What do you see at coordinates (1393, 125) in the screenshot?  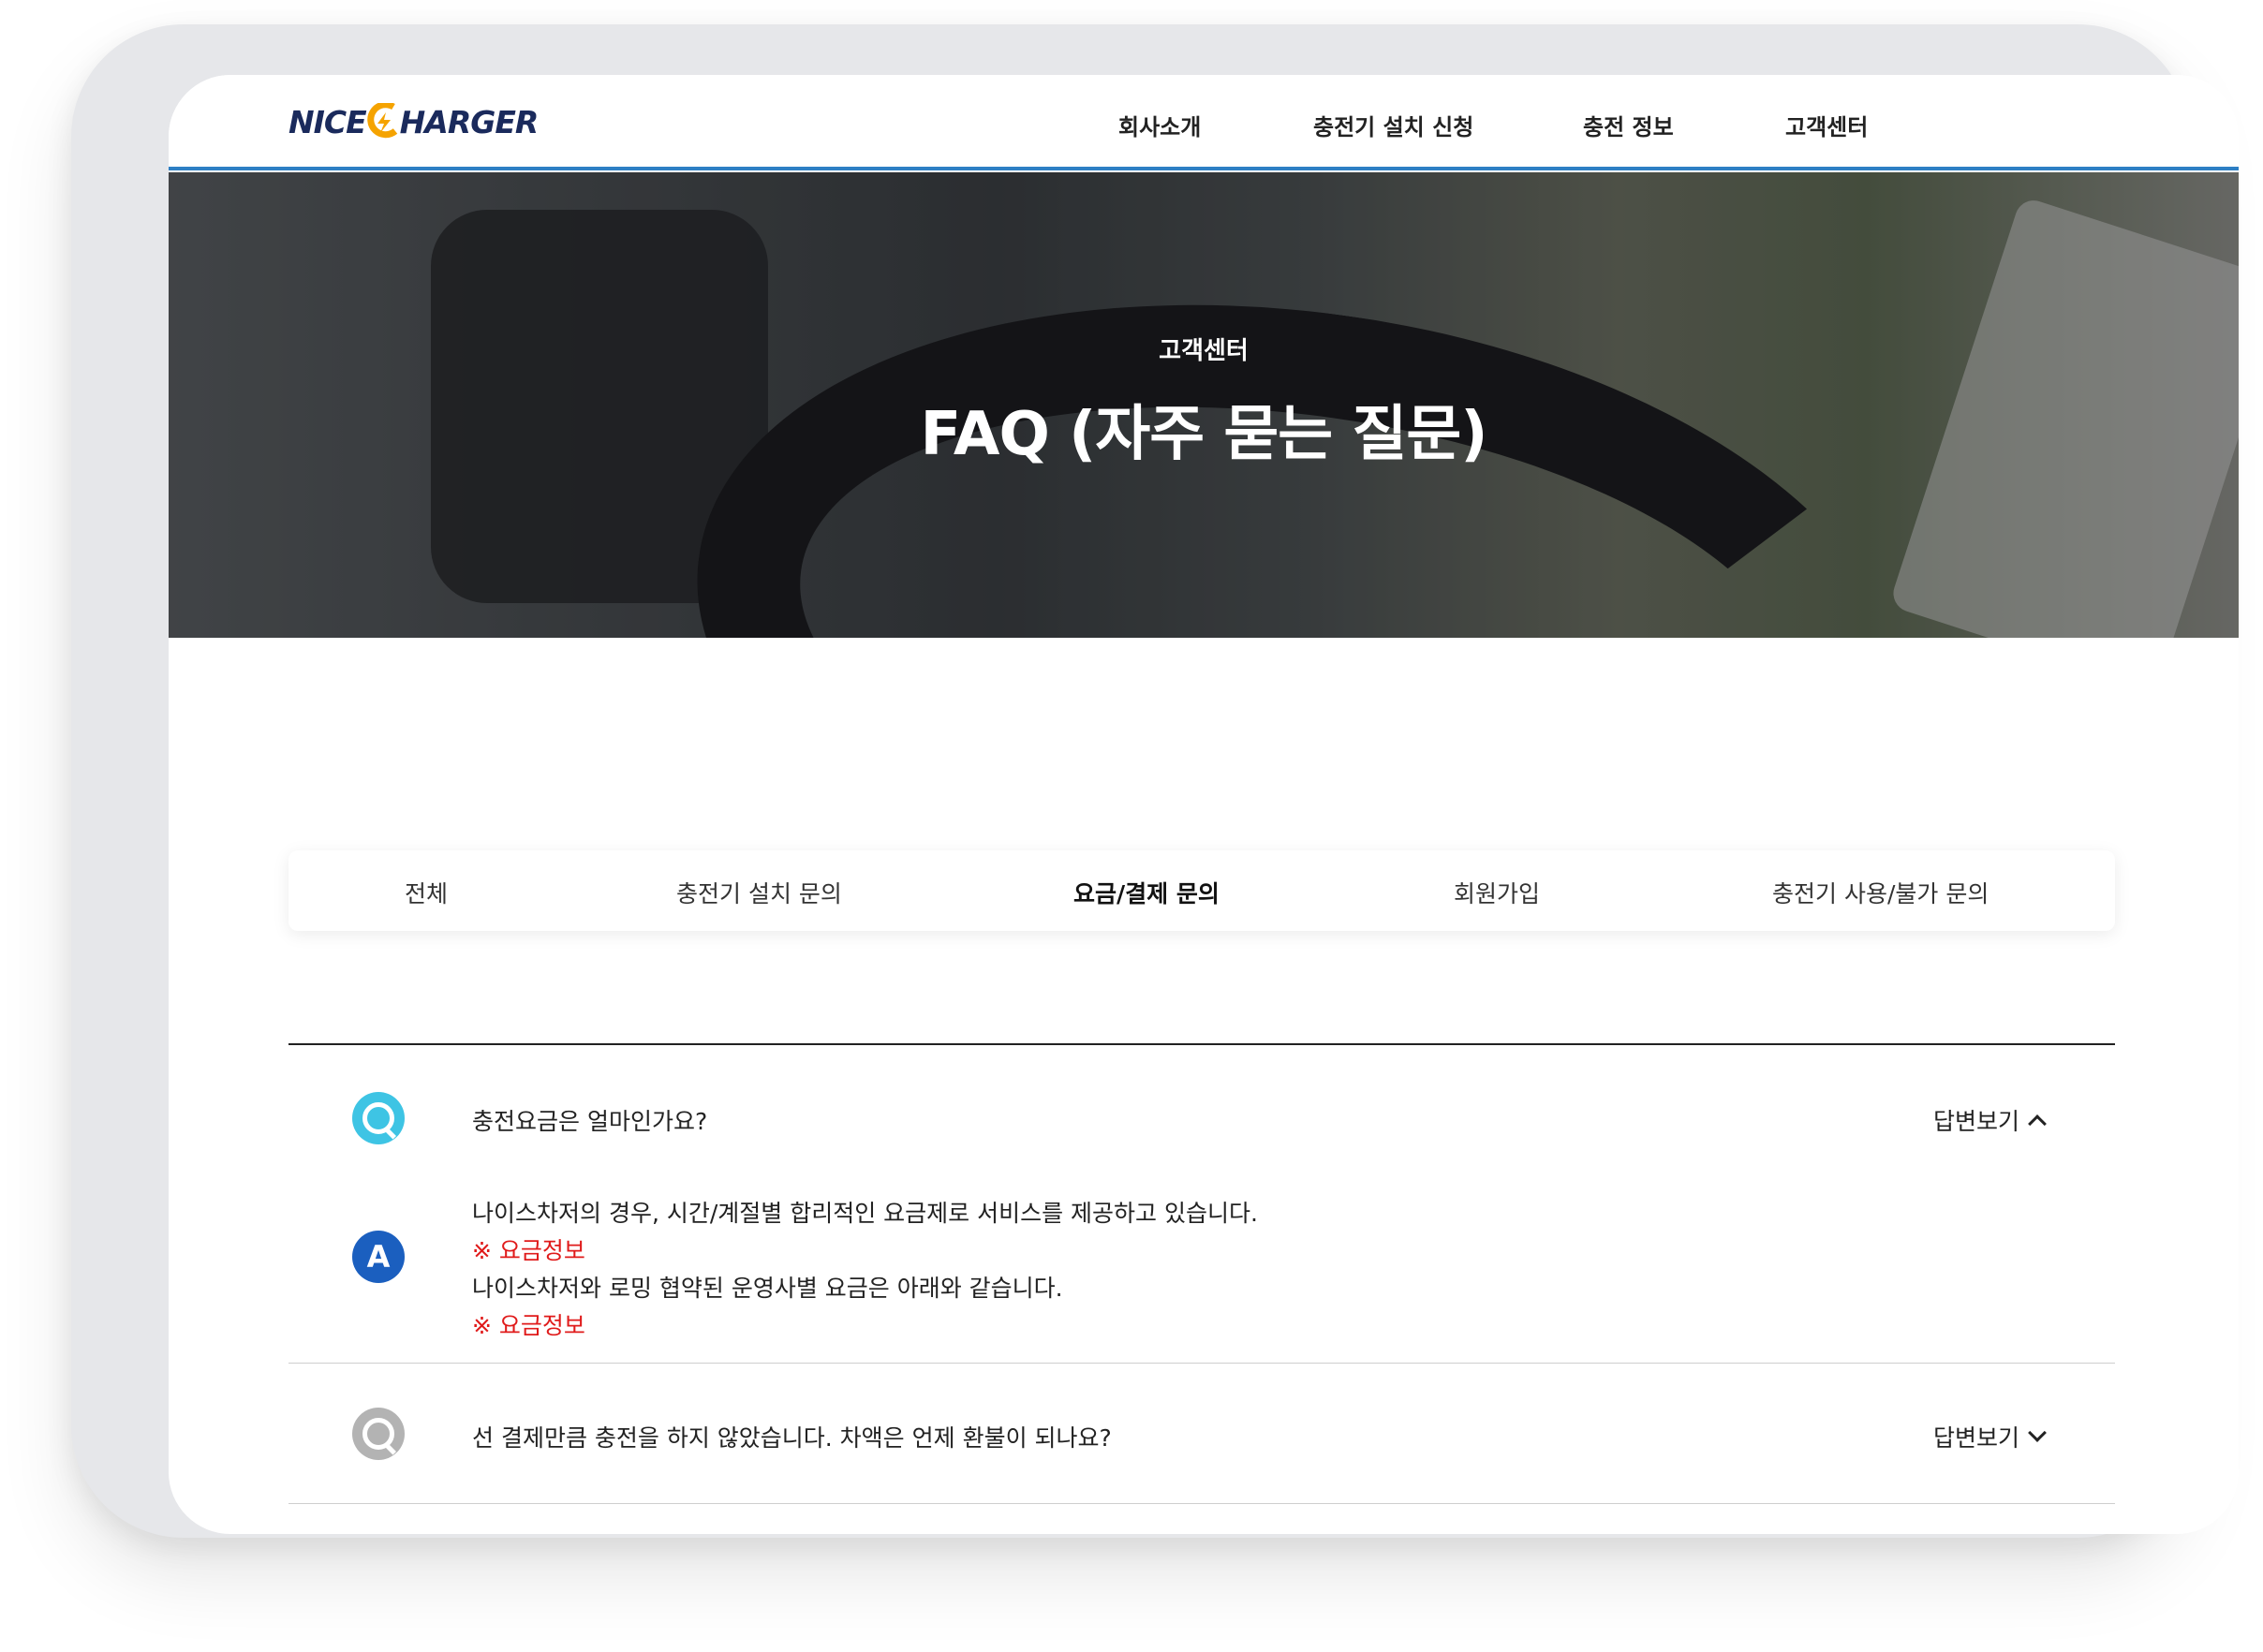 I see `nav-item-install-request: 충전기 설치 신청` at bounding box center [1393, 125].